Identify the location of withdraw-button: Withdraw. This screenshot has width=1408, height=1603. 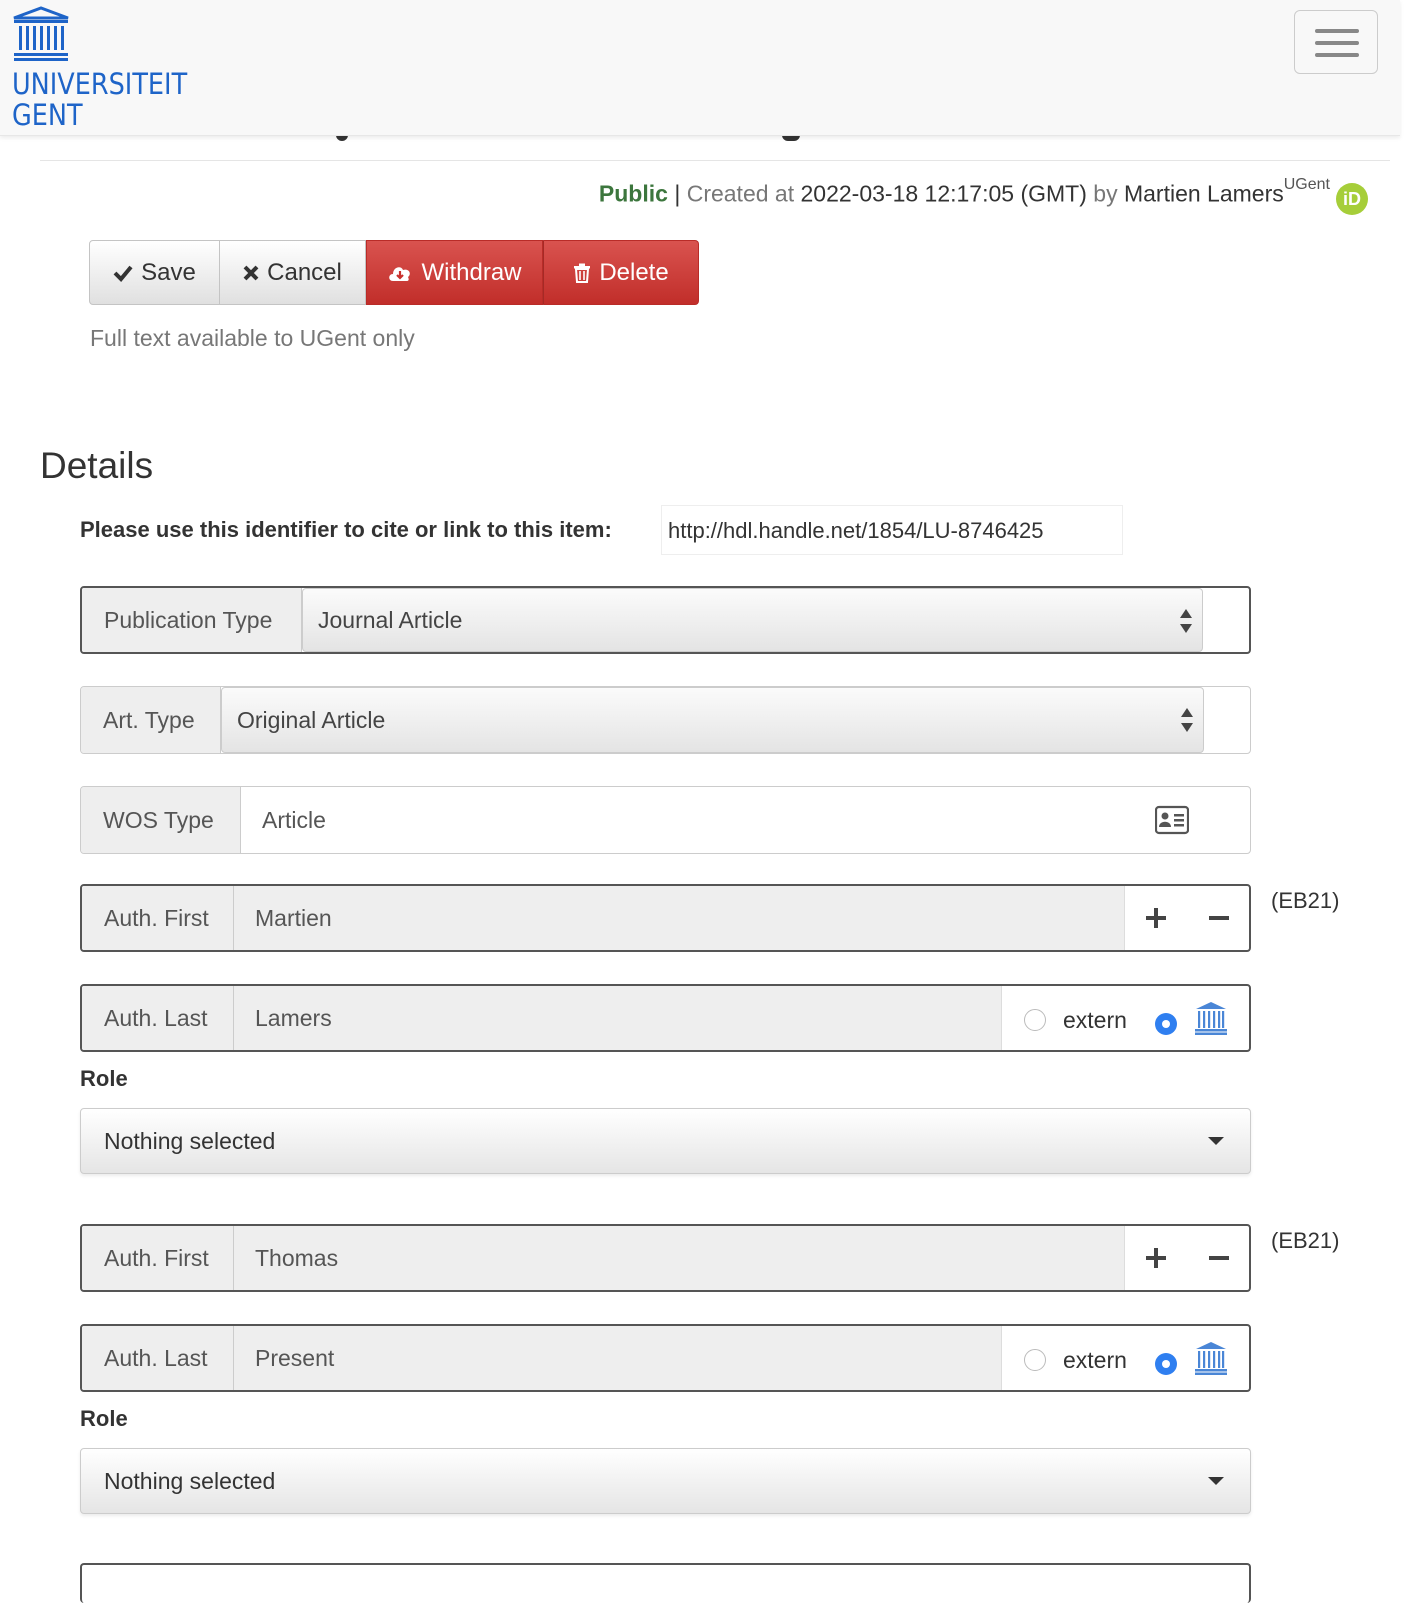
(454, 272).